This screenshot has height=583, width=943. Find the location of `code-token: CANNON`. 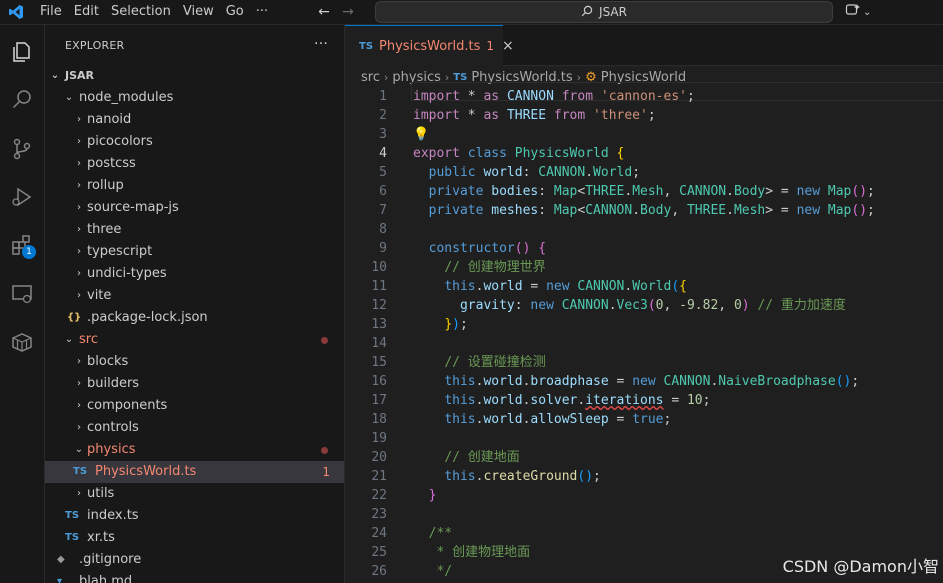

code-token: CANNON is located at coordinates (703, 191).